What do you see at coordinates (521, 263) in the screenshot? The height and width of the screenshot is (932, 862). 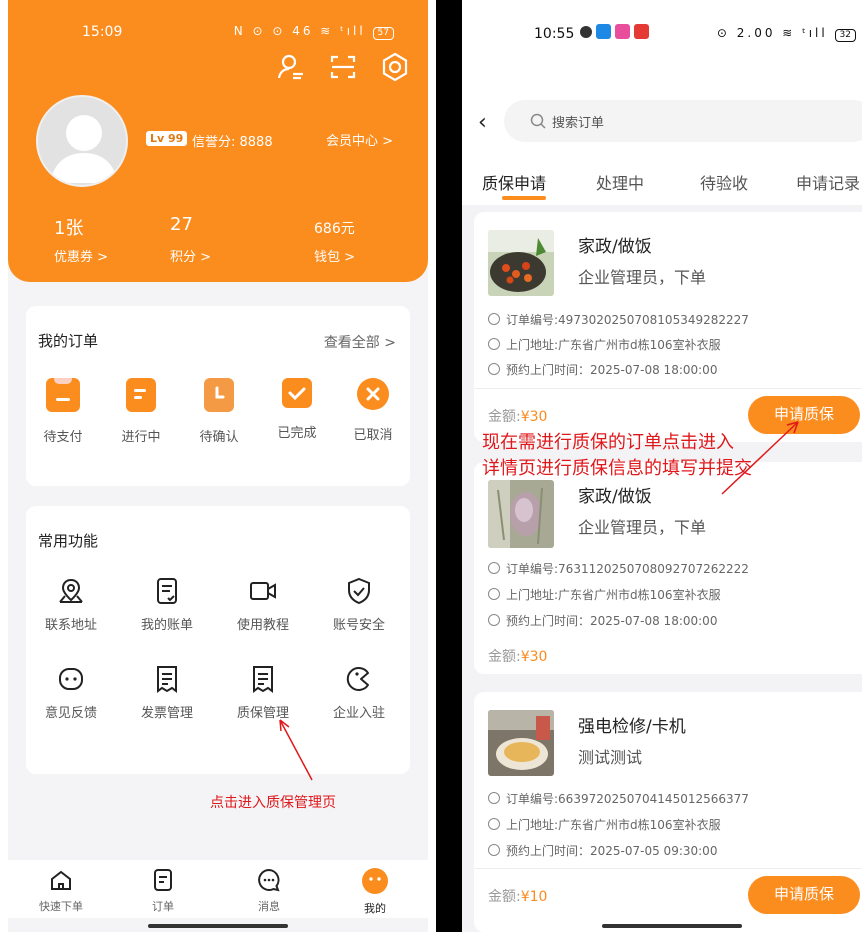 I see `order-thumbnail` at bounding box center [521, 263].